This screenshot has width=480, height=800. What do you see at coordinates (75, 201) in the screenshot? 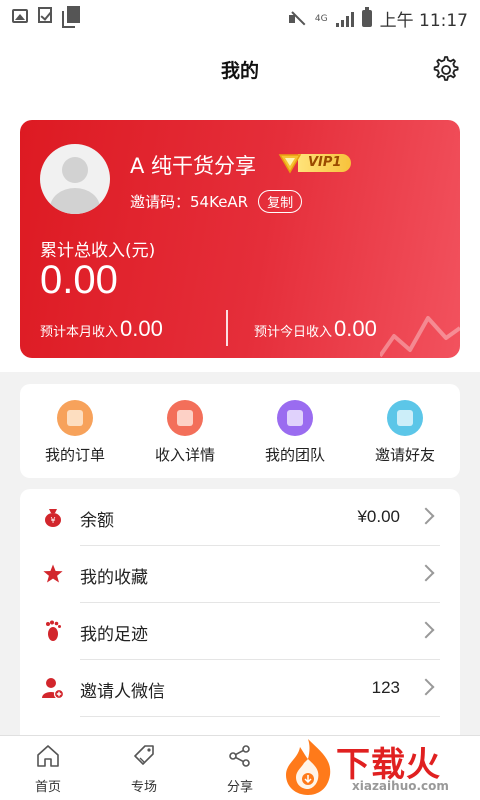
I see `avatar-body-shape` at bounding box center [75, 201].